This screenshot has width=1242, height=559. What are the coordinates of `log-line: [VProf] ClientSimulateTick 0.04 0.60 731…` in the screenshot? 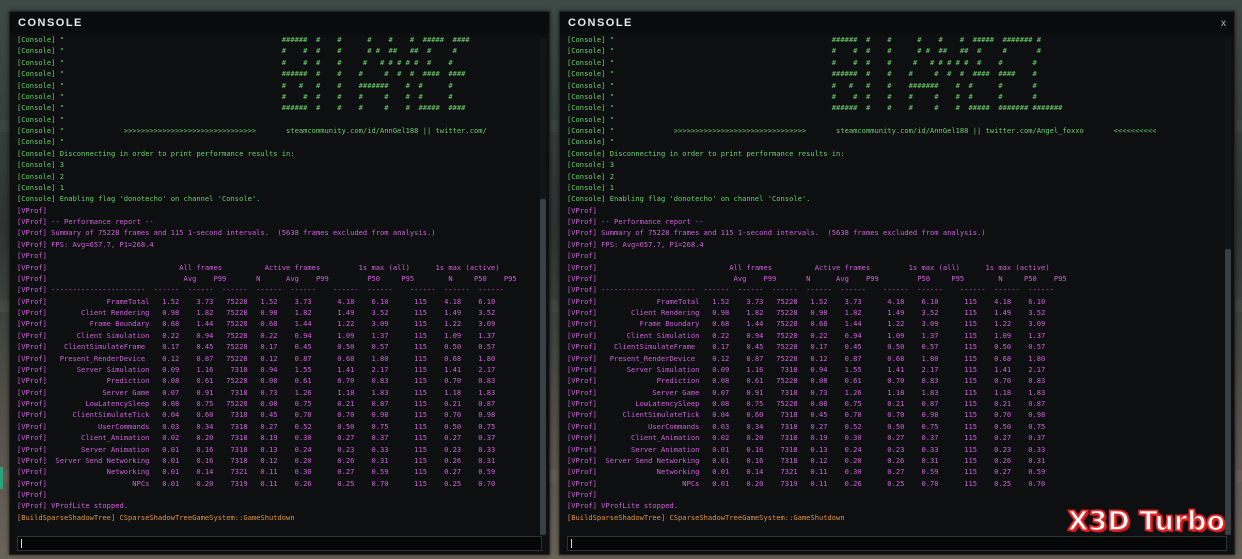 It's located at (256, 415).